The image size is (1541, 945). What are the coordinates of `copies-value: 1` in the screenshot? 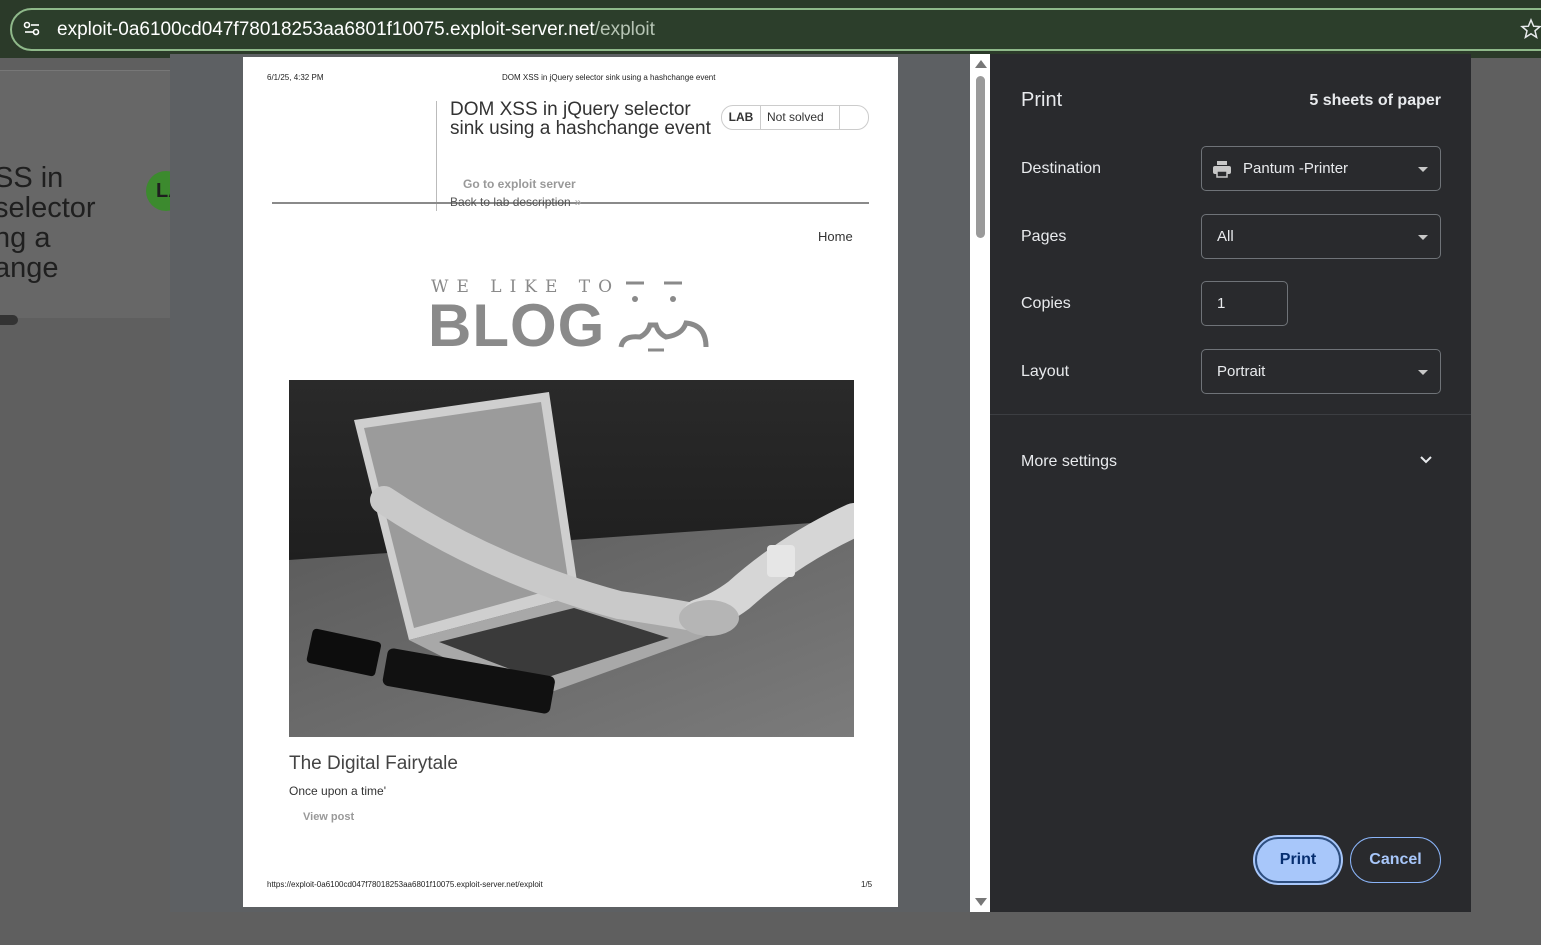 It's located at (1221, 303).